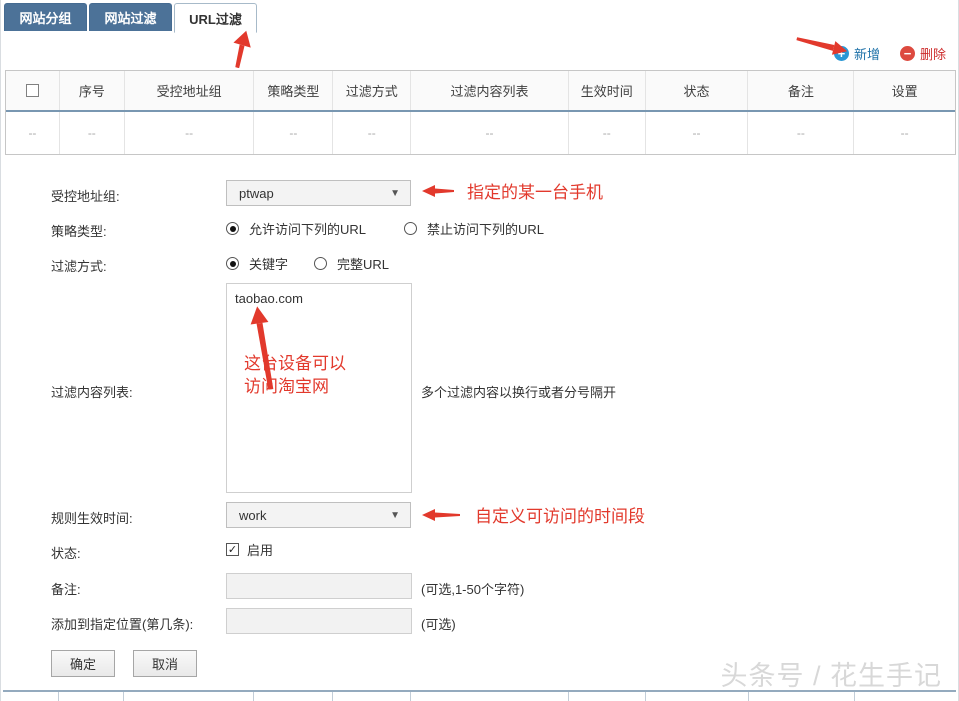  Describe the element at coordinates (260, 550) in the screenshot. I see `enable-checkbox-label: 启用` at that location.